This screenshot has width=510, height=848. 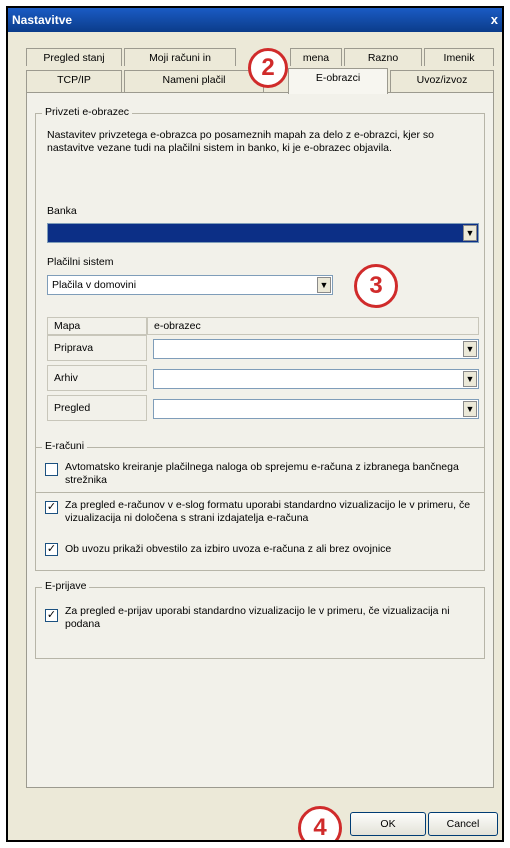 What do you see at coordinates (494, 20) in the screenshot?
I see `close-icon: x` at bounding box center [494, 20].